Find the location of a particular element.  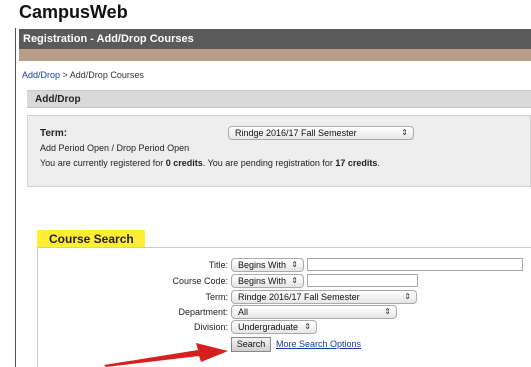

pending-credits: 17 credits is located at coordinates (356, 163).